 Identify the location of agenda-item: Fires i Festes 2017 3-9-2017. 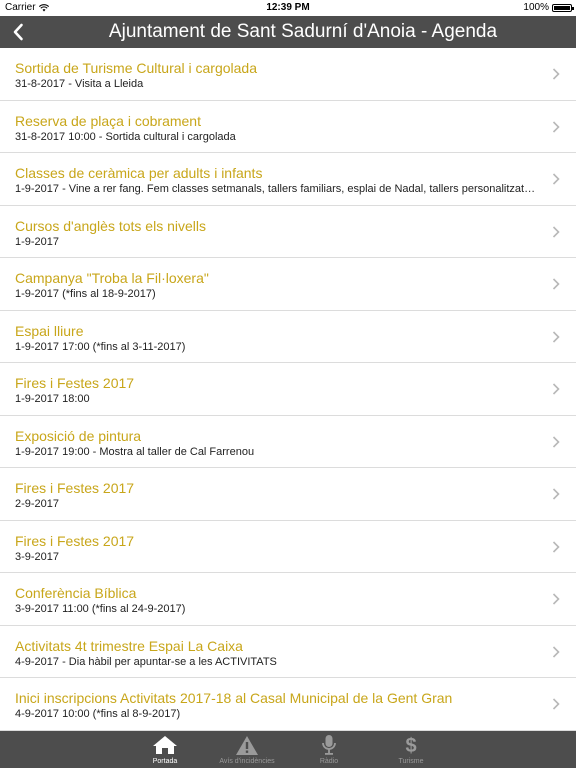
(288, 547).